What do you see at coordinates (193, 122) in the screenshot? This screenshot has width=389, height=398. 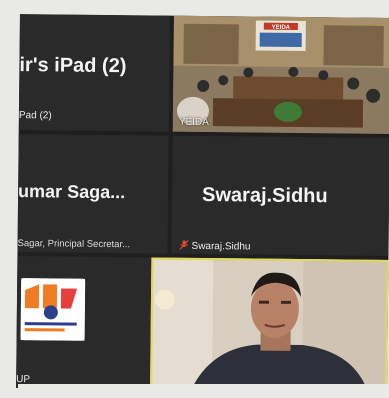 I see `participant-name-label: YEIDA` at bounding box center [193, 122].